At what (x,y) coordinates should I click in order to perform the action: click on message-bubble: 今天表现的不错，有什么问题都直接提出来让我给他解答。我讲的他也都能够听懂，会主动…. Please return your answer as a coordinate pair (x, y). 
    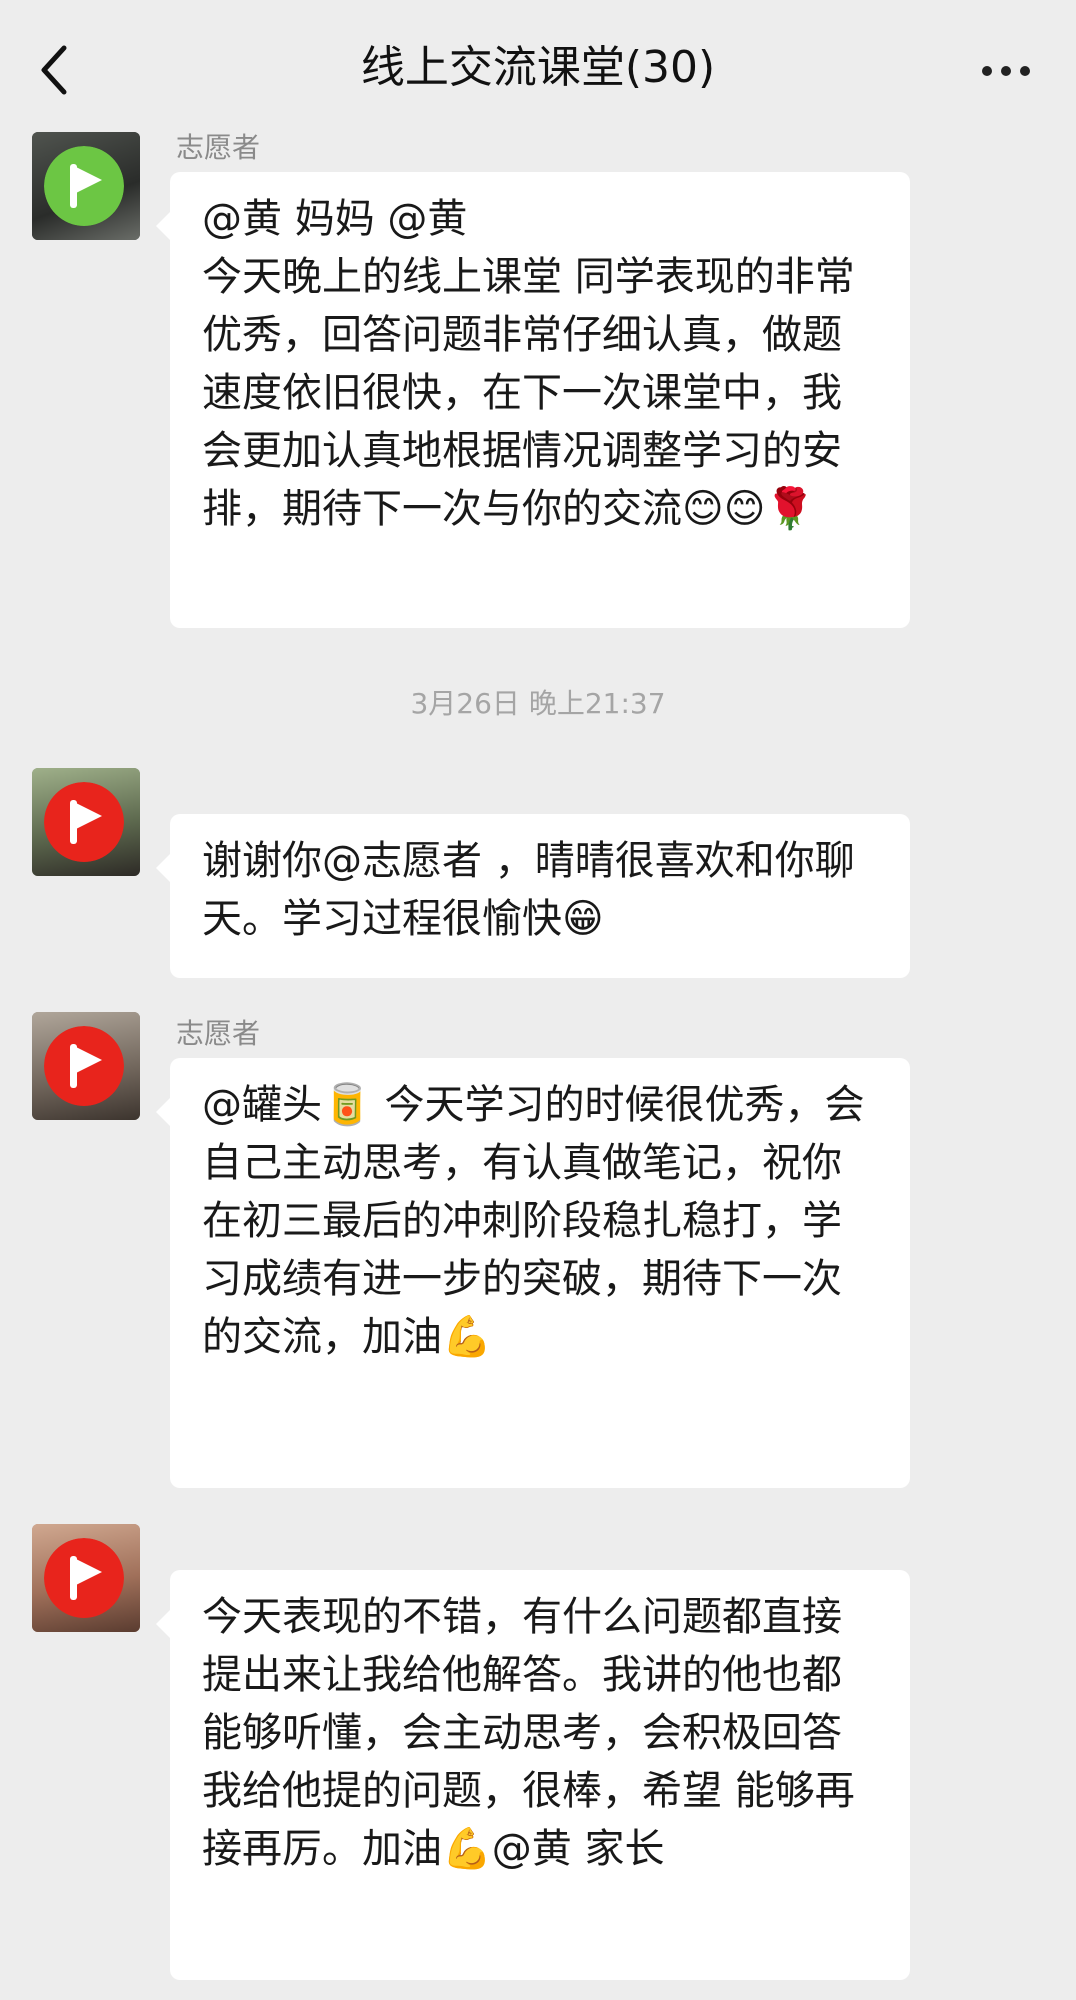
    Looking at the image, I should click on (533, 1775).